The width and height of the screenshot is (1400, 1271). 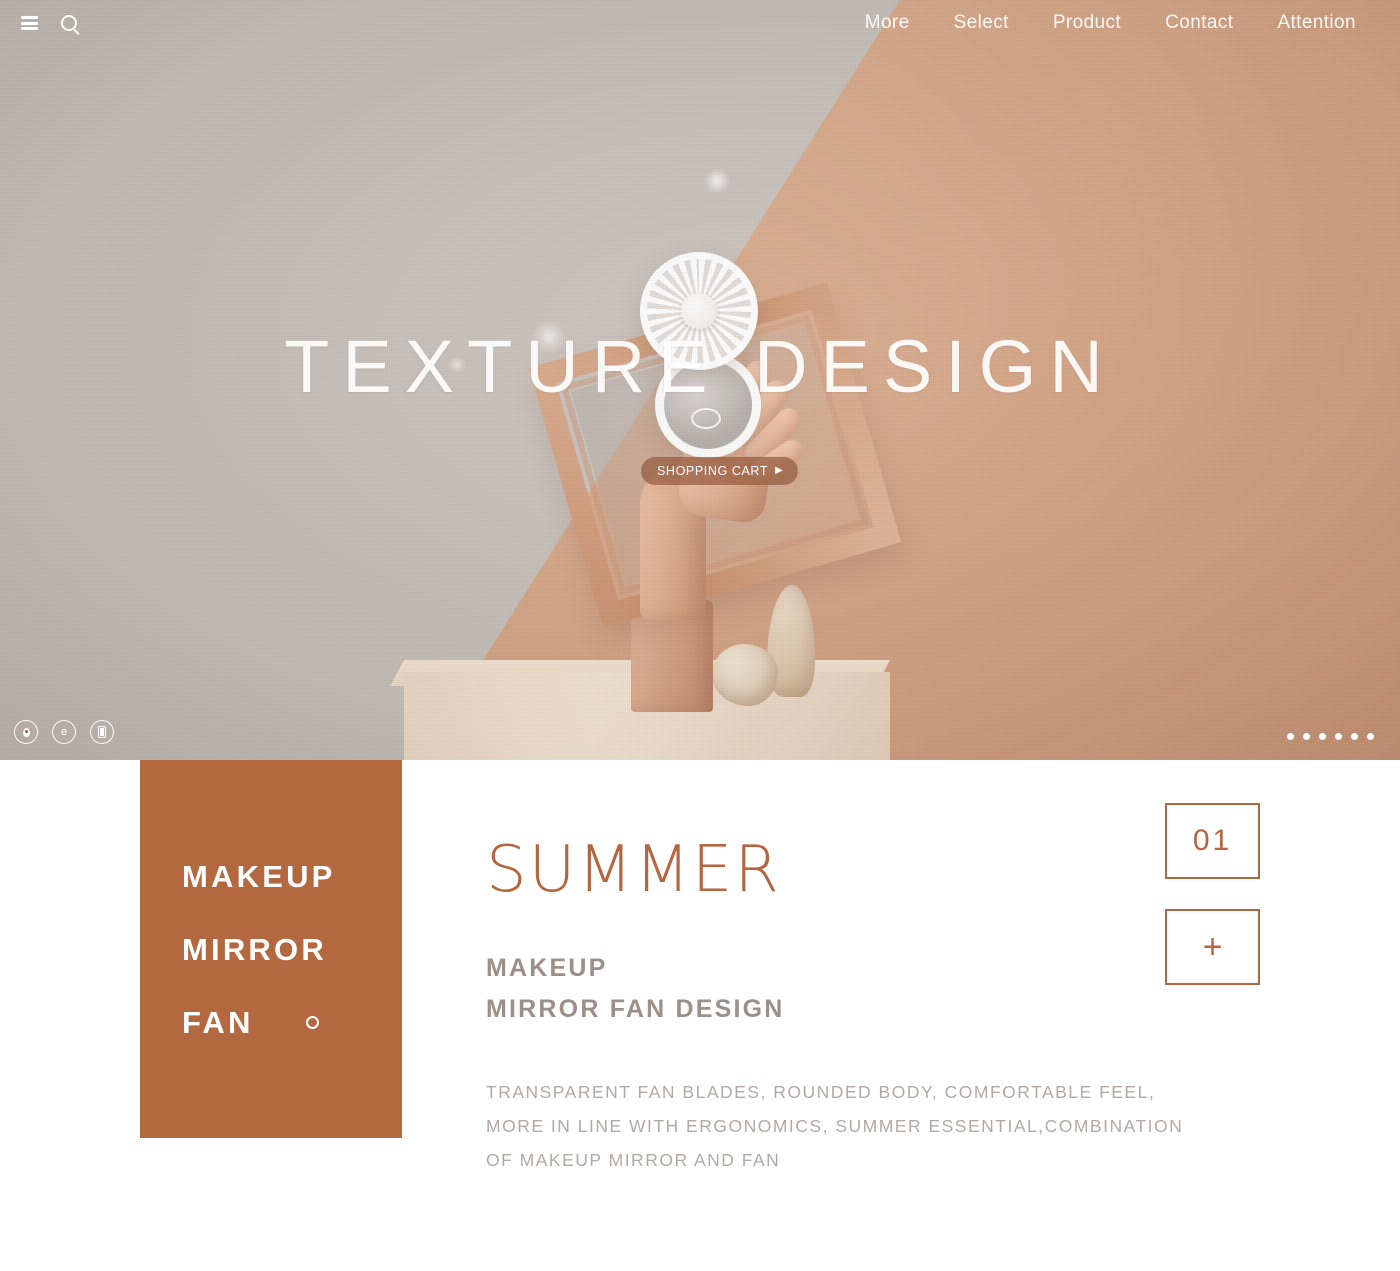 I want to click on bokeh-light, so click(x=717, y=181).